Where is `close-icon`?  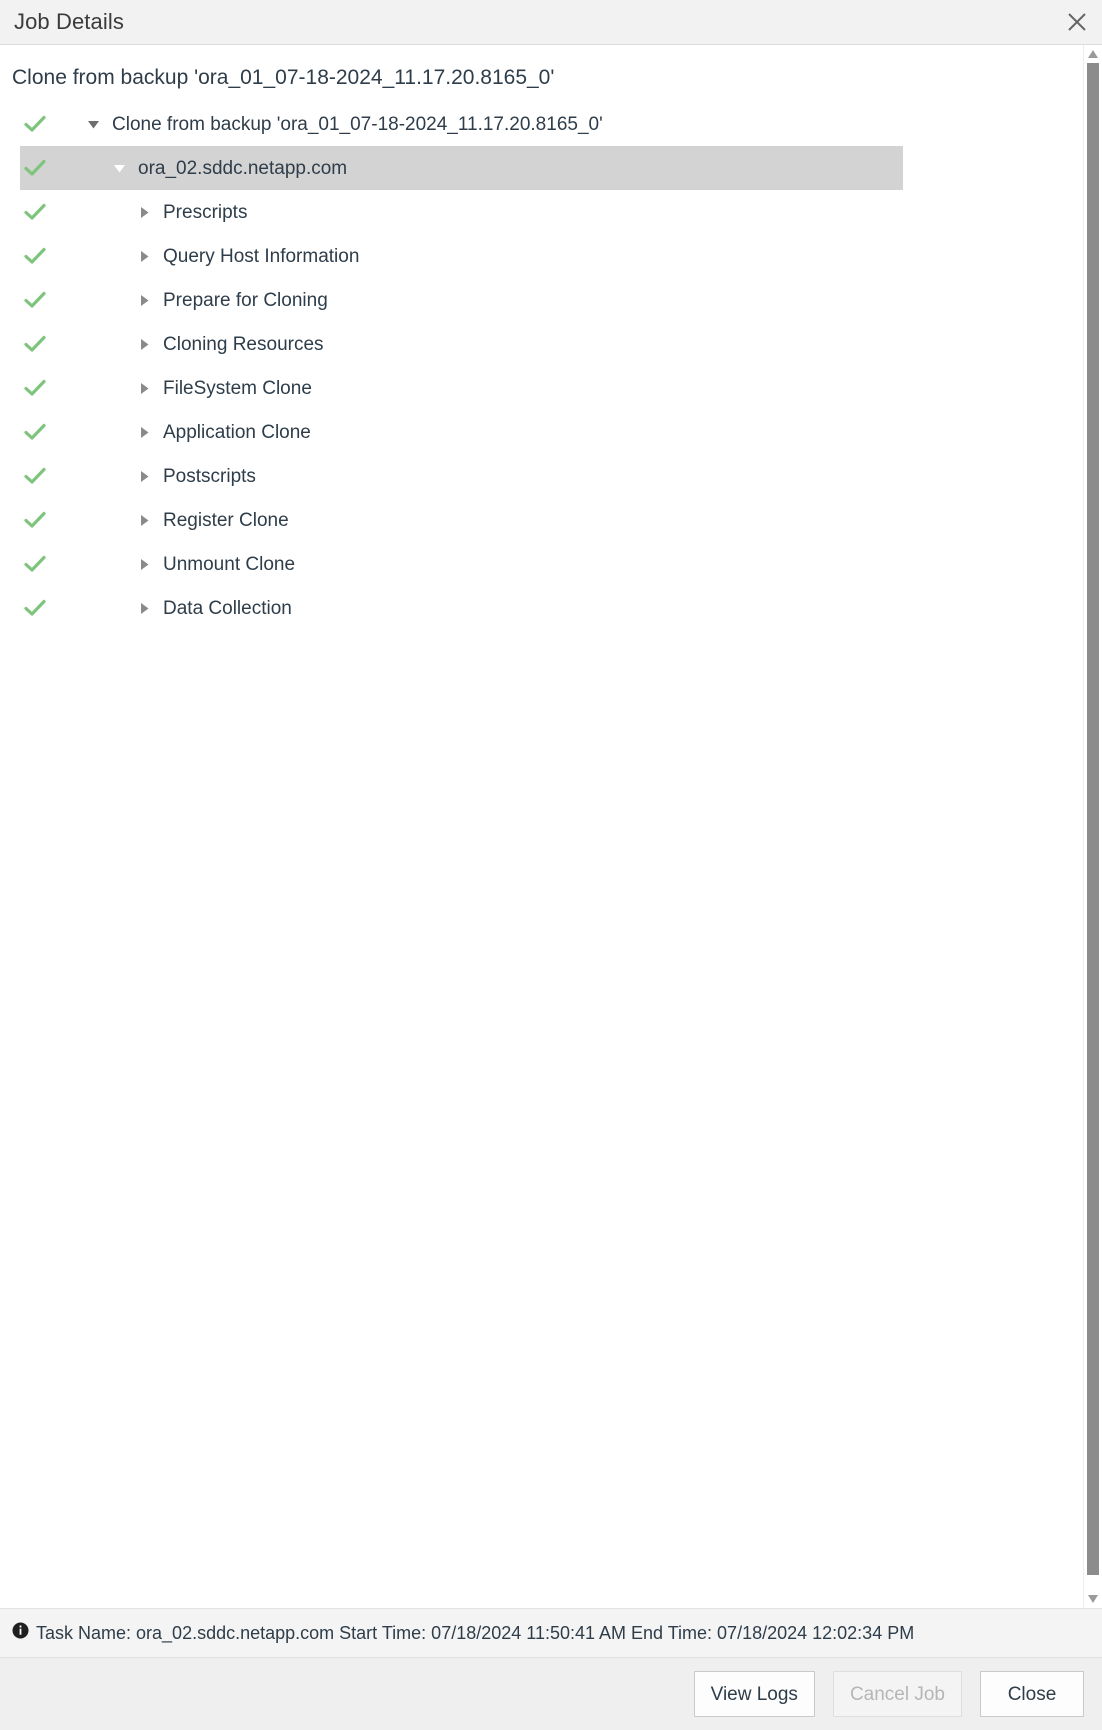 close-icon is located at coordinates (1077, 22).